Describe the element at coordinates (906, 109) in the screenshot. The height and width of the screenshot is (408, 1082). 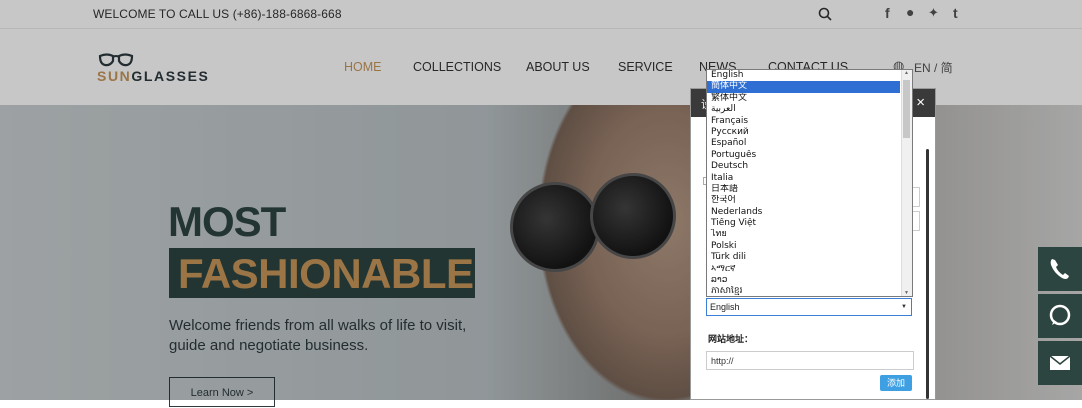
I see `scroll-thumb` at that location.